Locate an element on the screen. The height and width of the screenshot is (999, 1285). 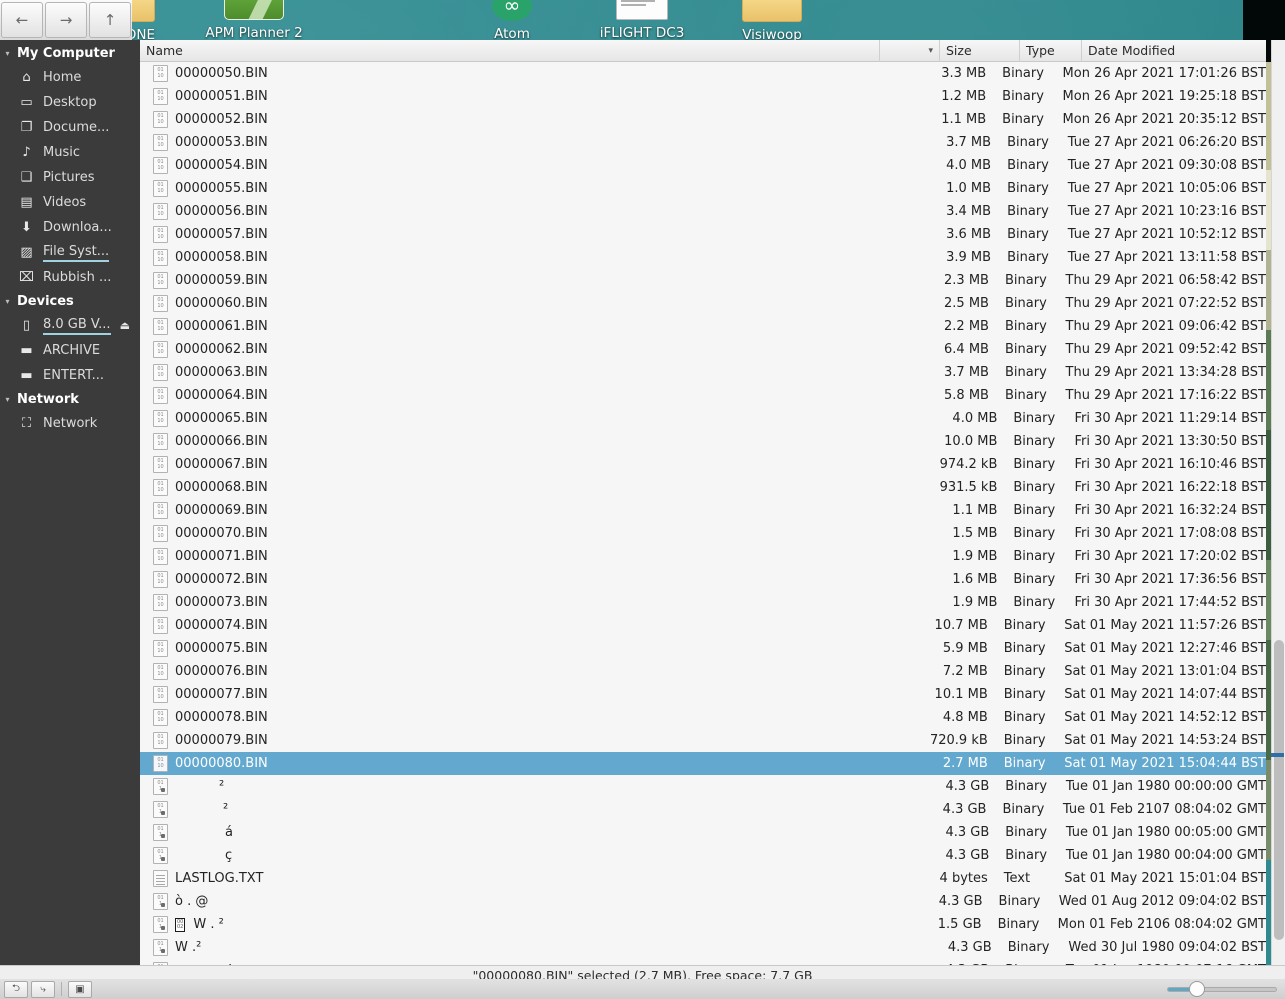
file-size: 2.5 MB is located at coordinates (966, 303).